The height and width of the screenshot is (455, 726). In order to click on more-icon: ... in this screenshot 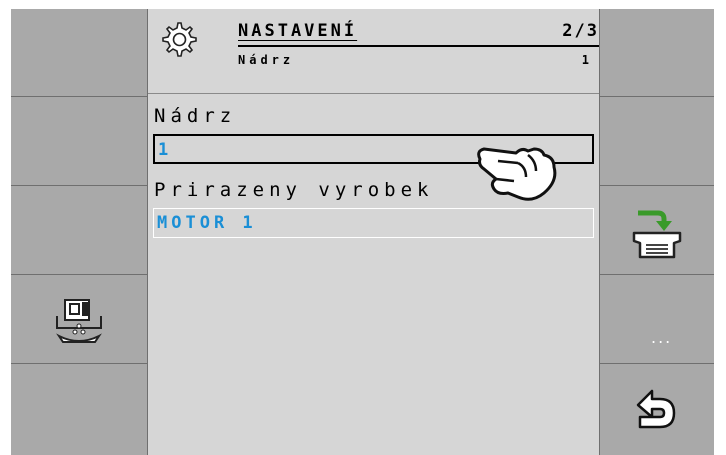, I will do `click(662, 337)`.